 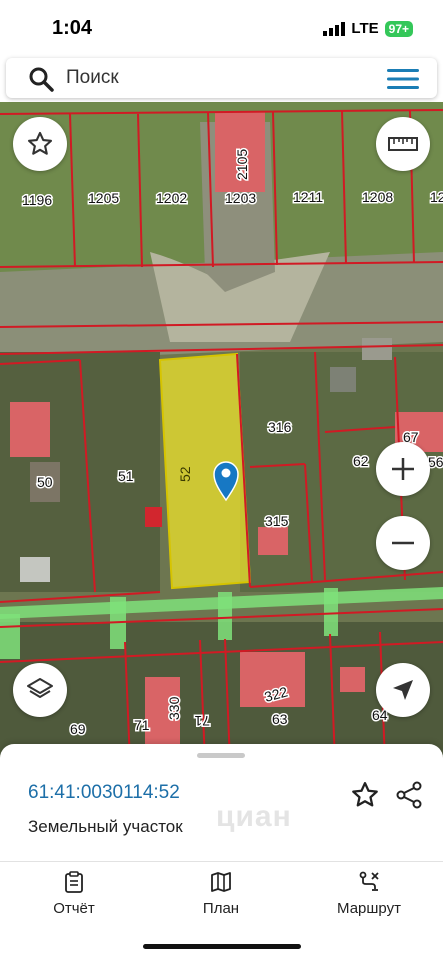 What do you see at coordinates (72, 28) in the screenshot?
I see `status-time: 1:04` at bounding box center [72, 28].